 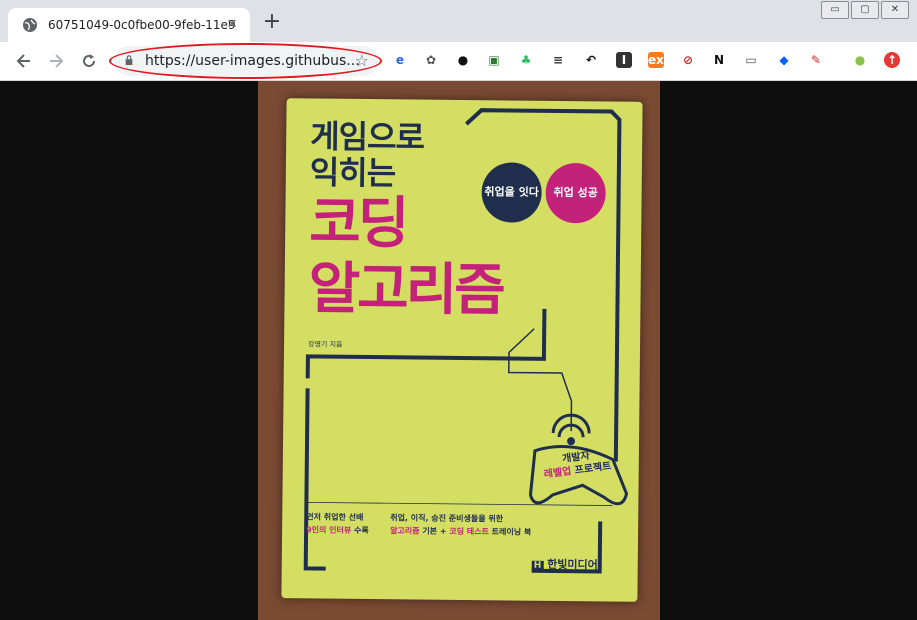 What do you see at coordinates (24, 61) in the screenshot?
I see `back-arrow-icon` at bounding box center [24, 61].